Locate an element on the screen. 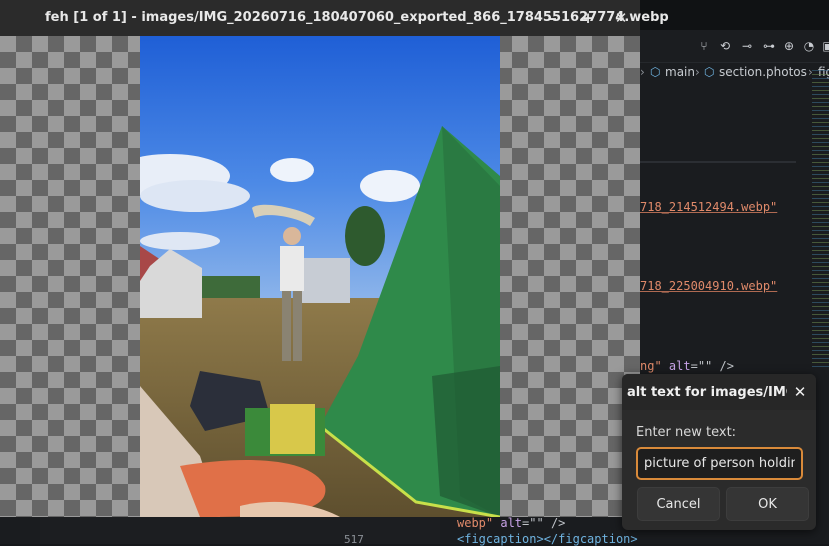 The image size is (829, 546). run-icon: ◔ is located at coordinates (809, 46).